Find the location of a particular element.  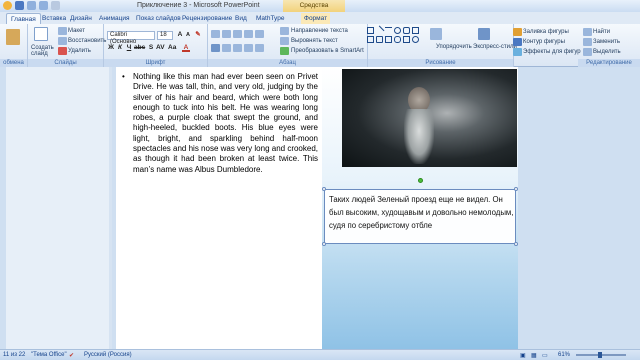

numbering-icon is located at coordinates (226, 34).